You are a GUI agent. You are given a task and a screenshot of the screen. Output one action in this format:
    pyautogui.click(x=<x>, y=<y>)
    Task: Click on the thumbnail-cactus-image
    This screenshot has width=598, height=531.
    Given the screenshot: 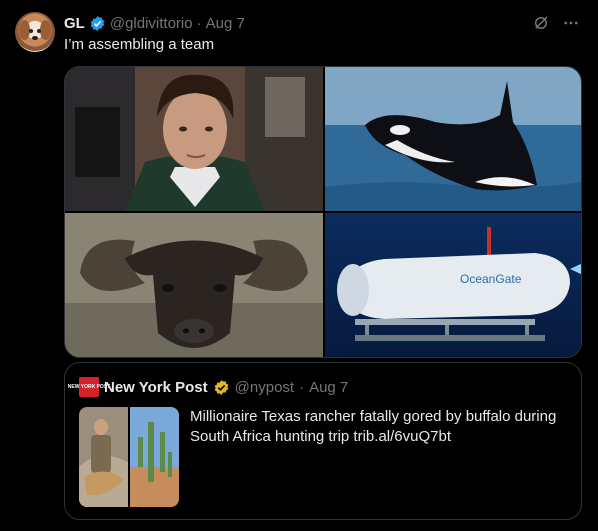 What is the action you would take?
    pyautogui.click(x=154, y=457)
    